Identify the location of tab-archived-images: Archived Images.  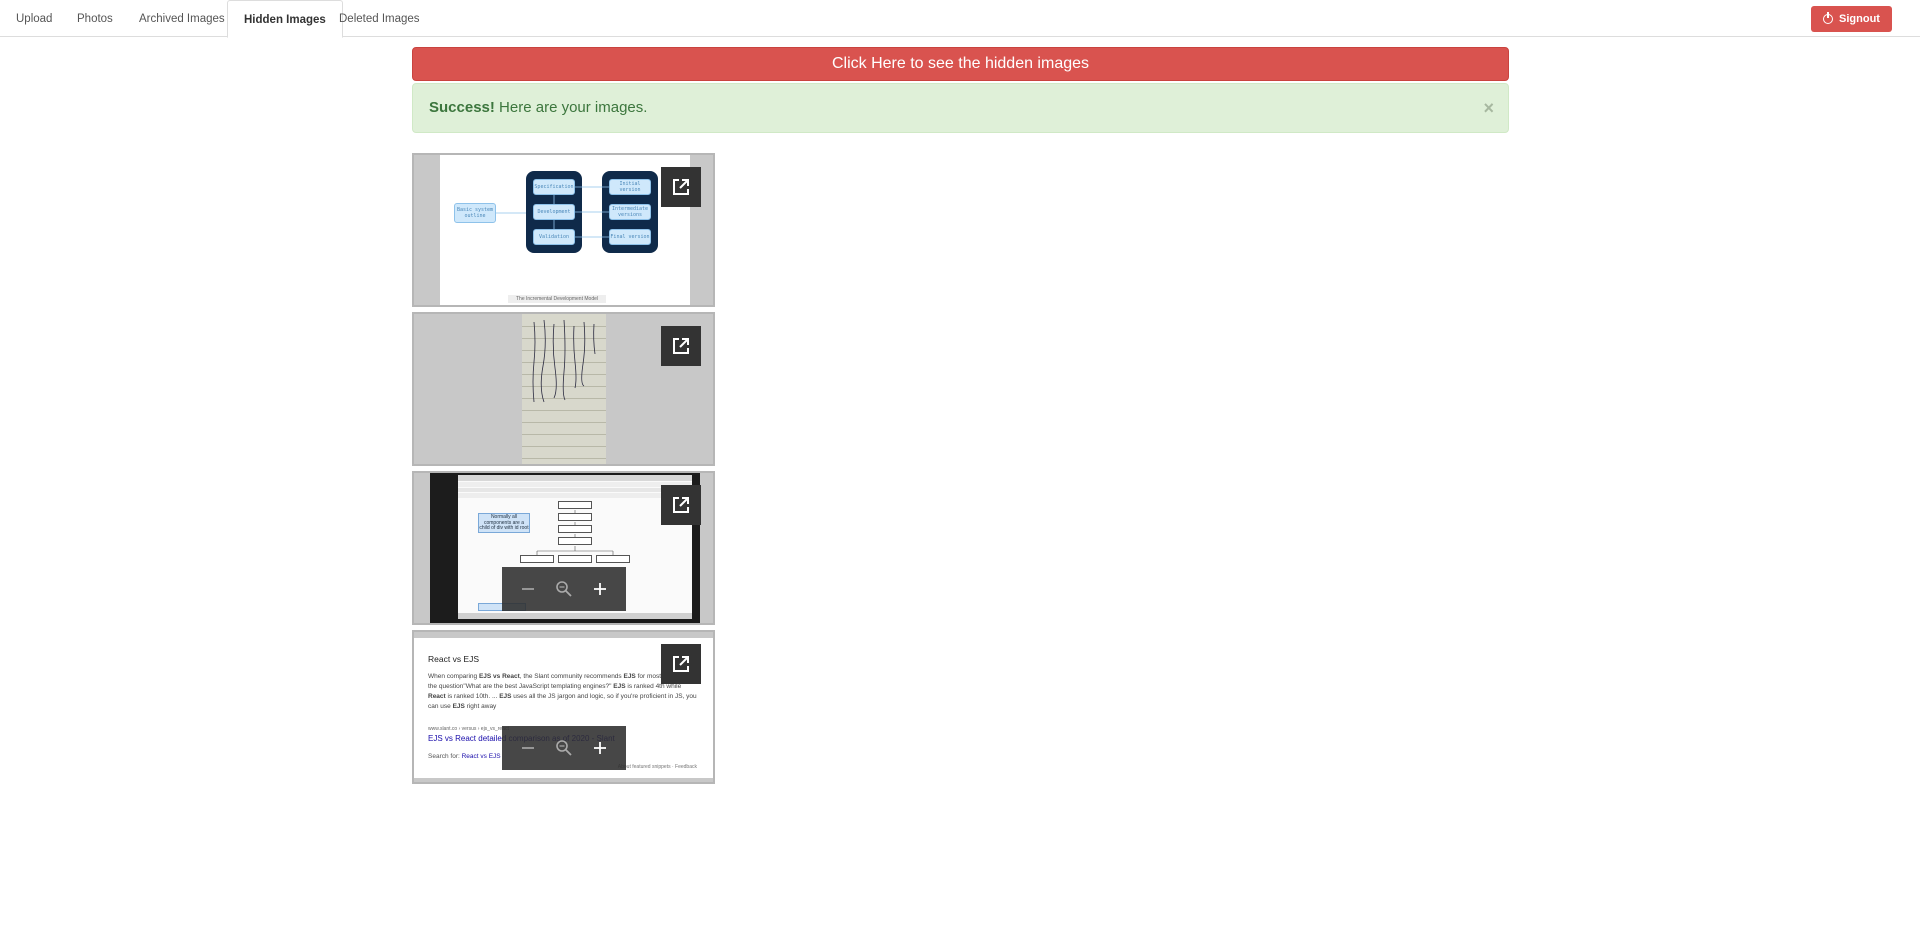
(182, 18).